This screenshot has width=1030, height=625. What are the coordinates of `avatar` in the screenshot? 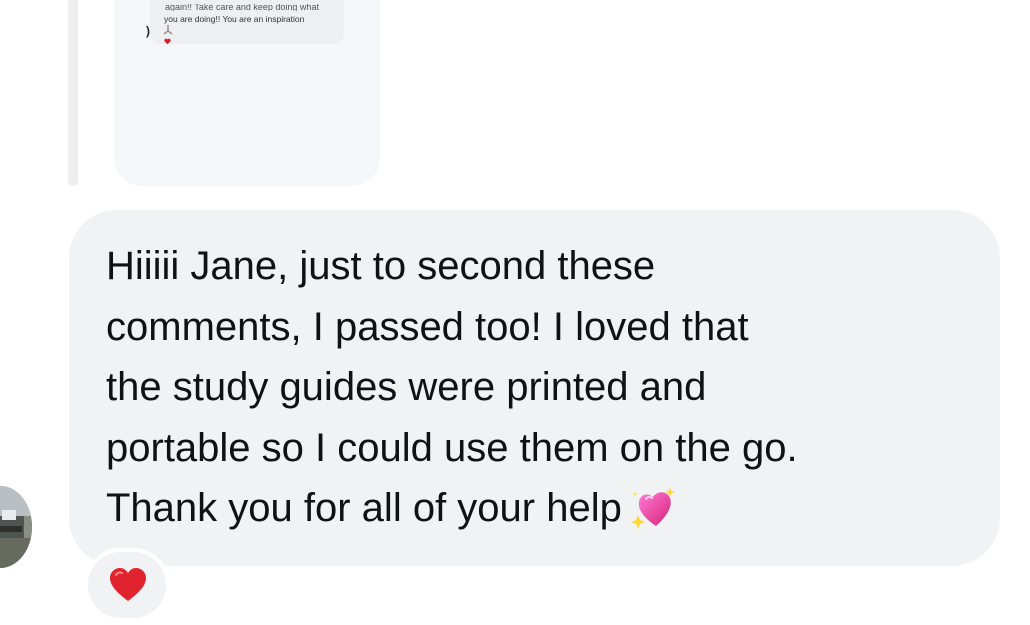 It's located at (16, 527).